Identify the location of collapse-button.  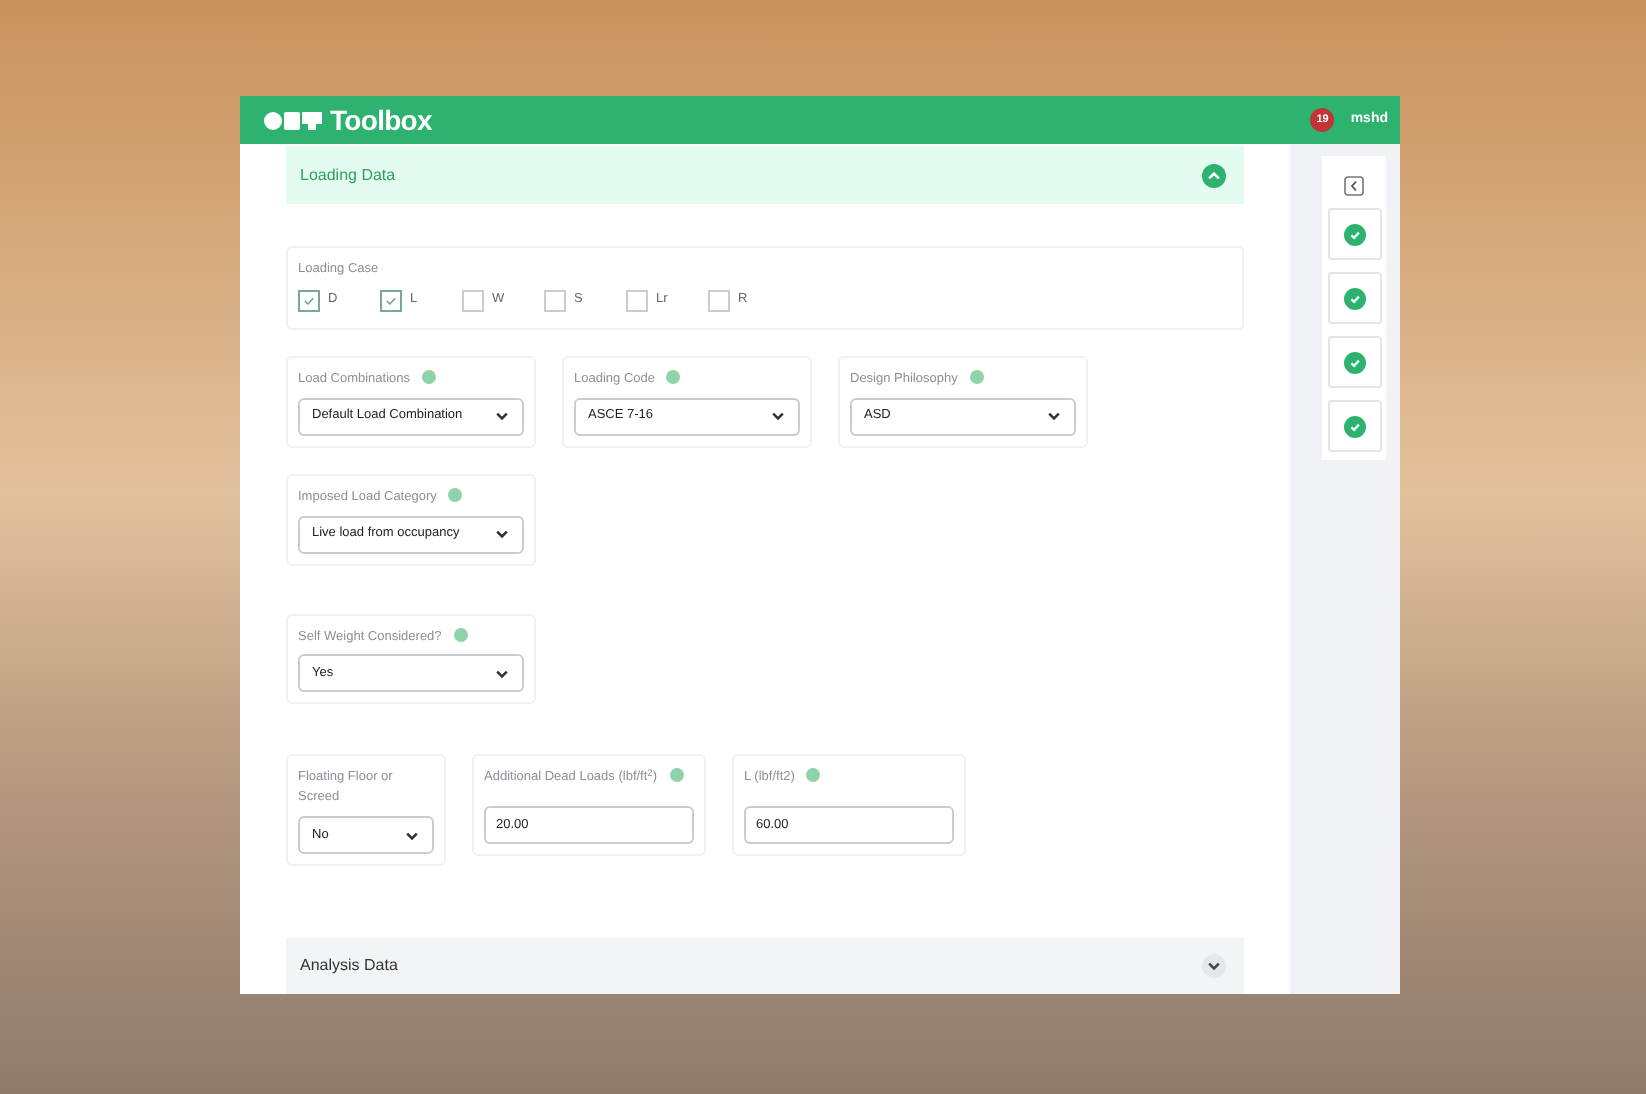
(1214, 175).